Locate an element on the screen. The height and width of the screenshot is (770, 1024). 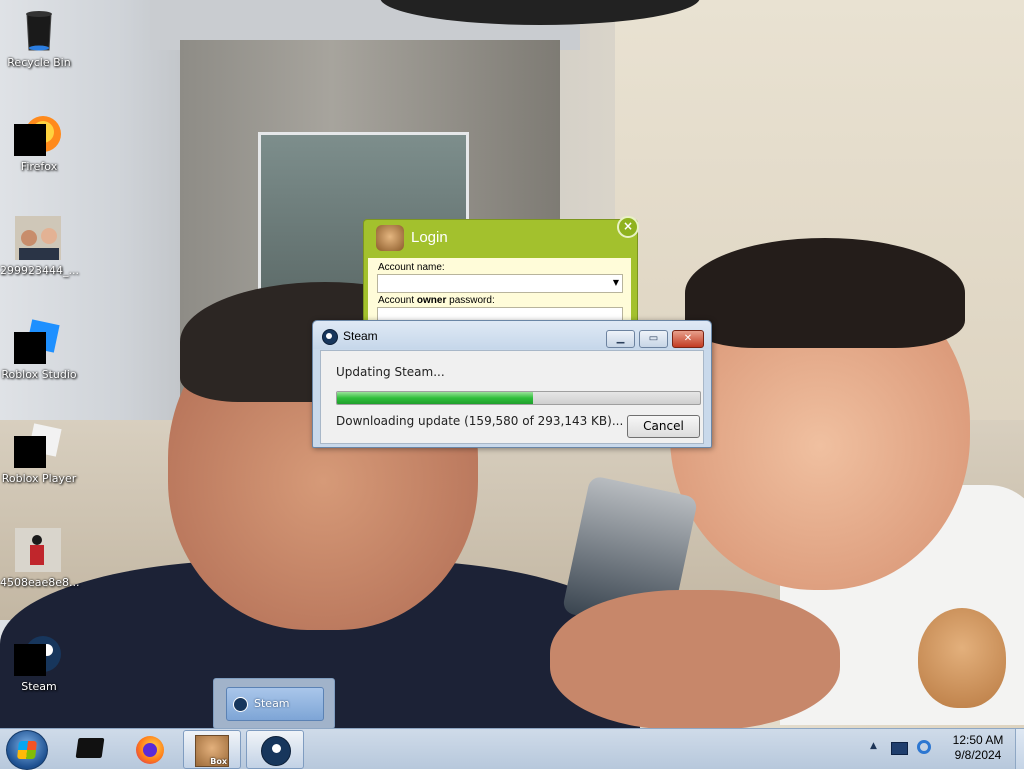
start-button is located at coordinates (27, 750).